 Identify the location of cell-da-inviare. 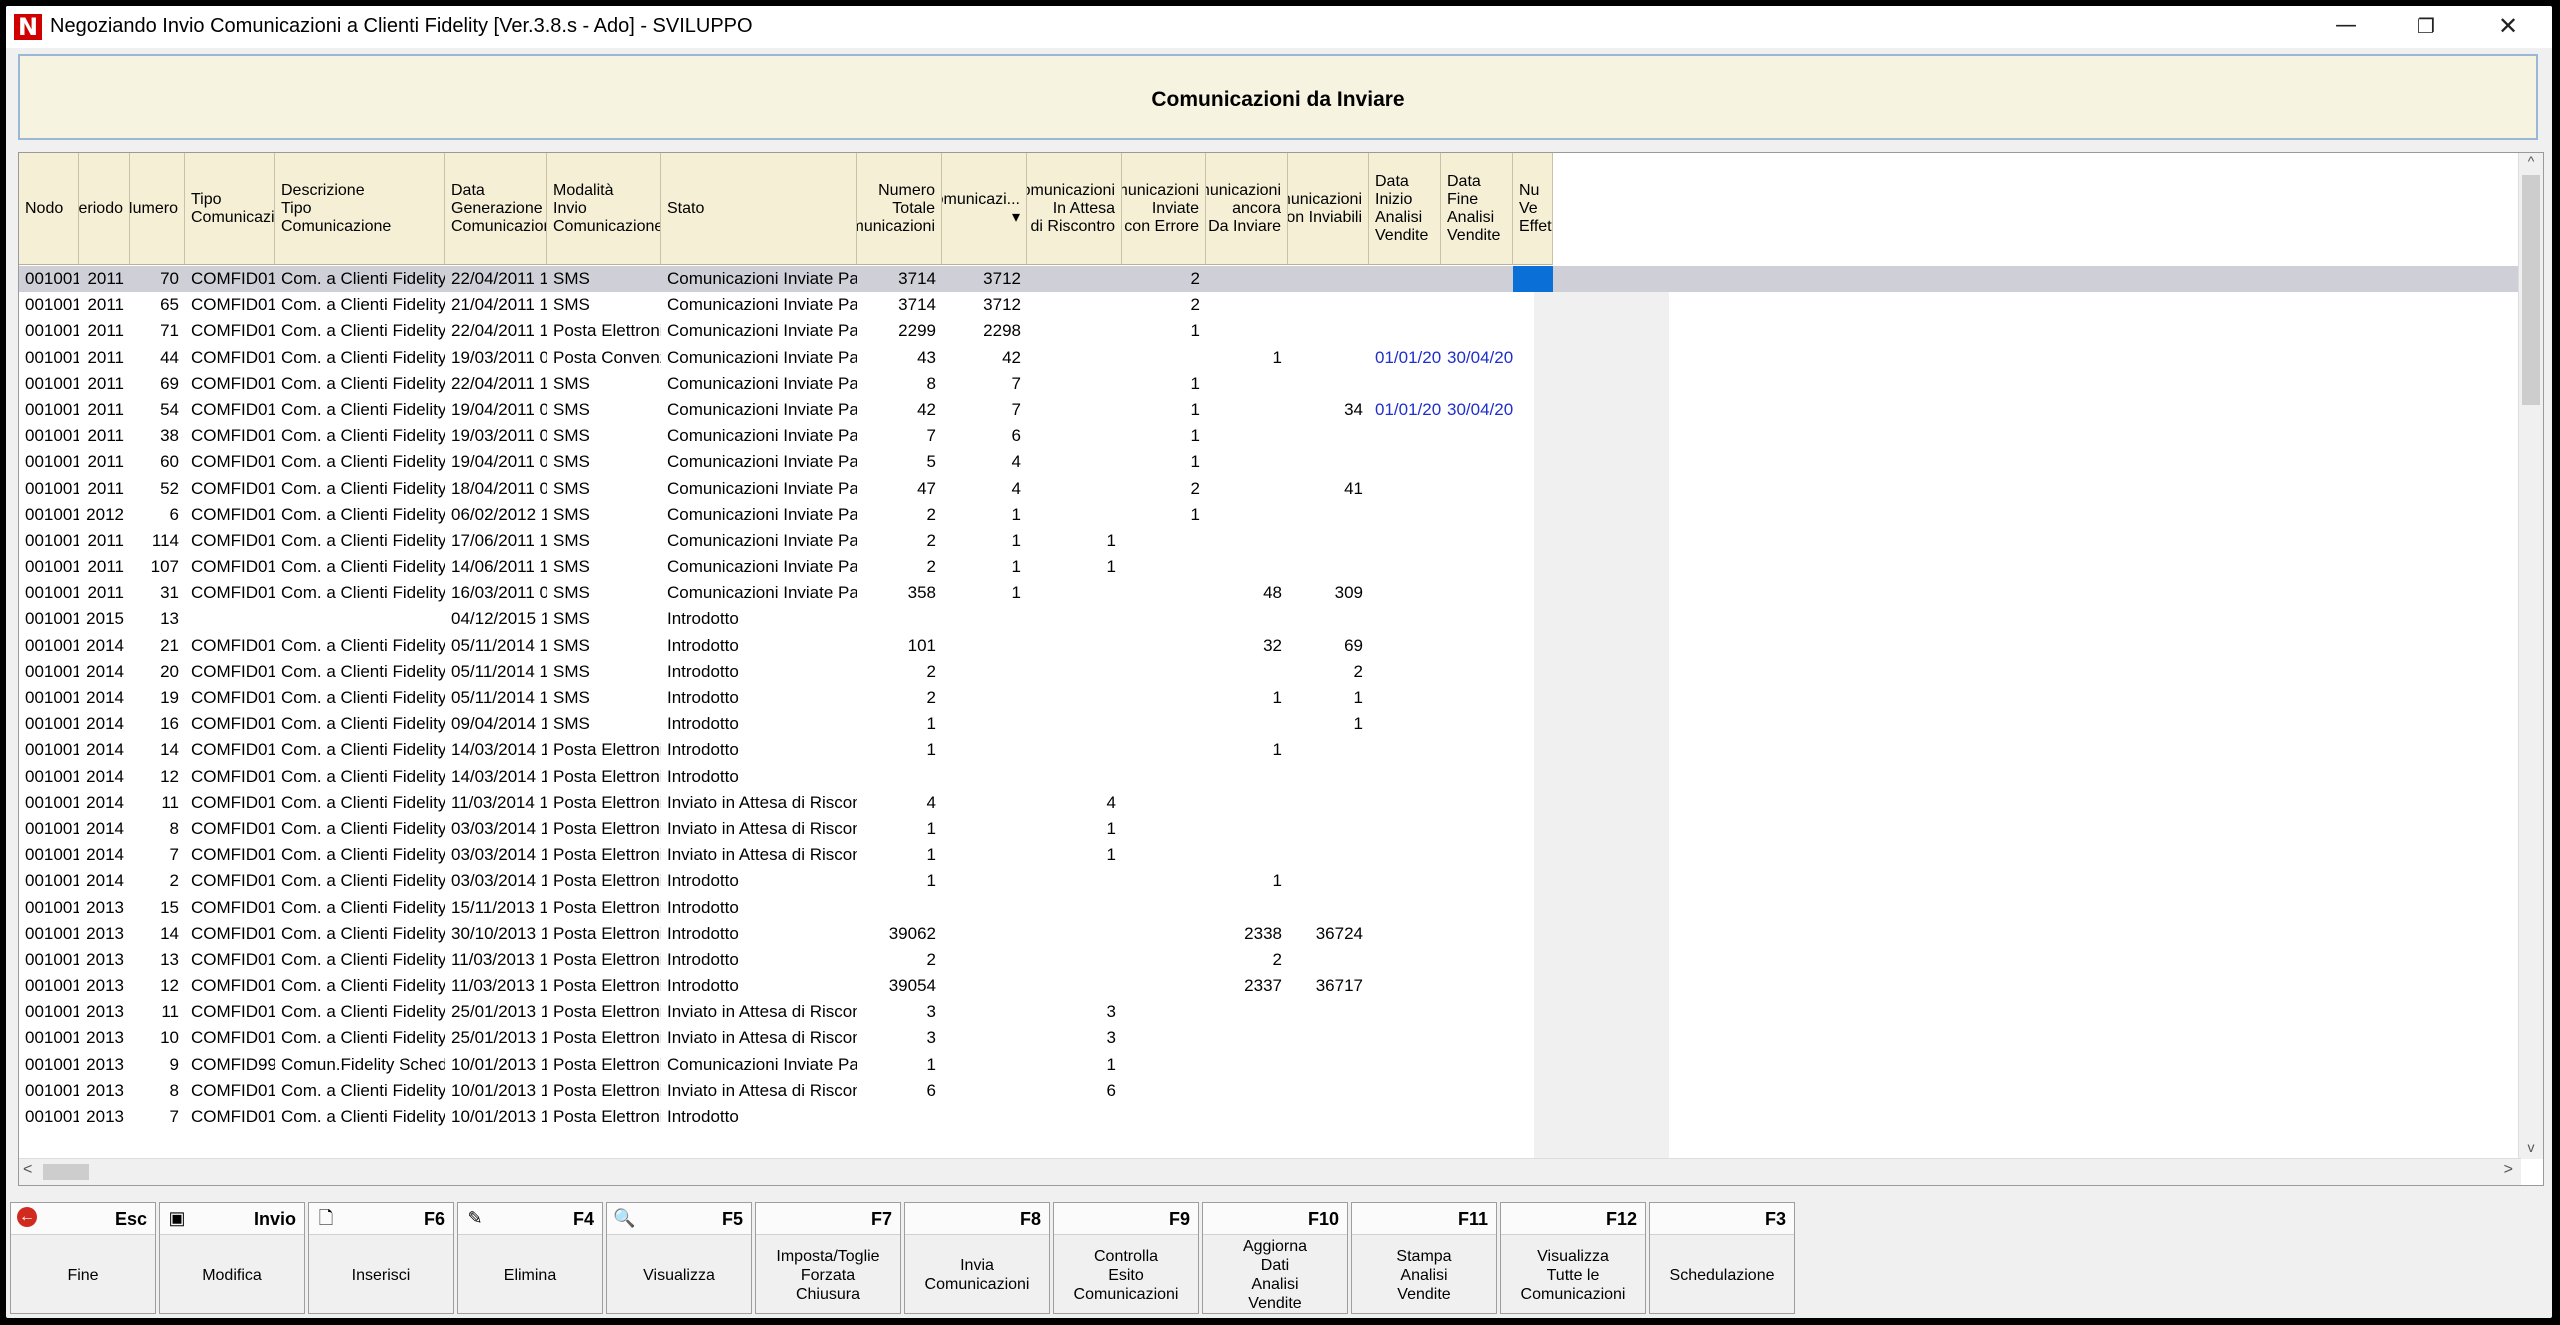
(1247, 489).